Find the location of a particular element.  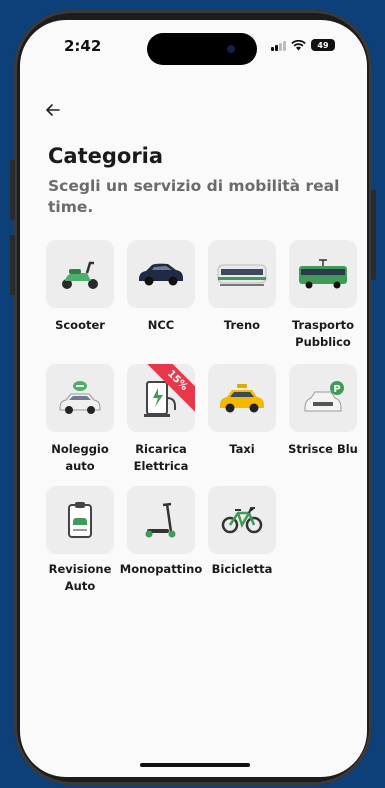

signal-icon is located at coordinates (278, 45).